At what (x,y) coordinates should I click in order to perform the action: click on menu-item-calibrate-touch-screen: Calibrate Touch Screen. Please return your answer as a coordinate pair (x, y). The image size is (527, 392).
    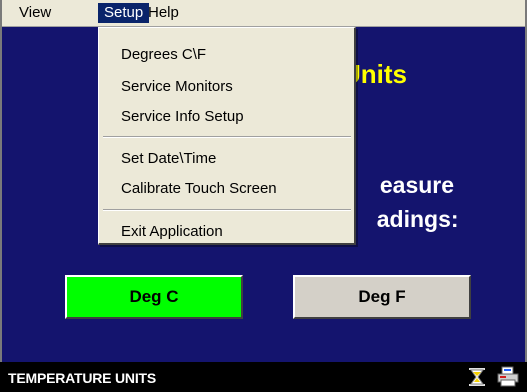
    Looking at the image, I should click on (199, 188).